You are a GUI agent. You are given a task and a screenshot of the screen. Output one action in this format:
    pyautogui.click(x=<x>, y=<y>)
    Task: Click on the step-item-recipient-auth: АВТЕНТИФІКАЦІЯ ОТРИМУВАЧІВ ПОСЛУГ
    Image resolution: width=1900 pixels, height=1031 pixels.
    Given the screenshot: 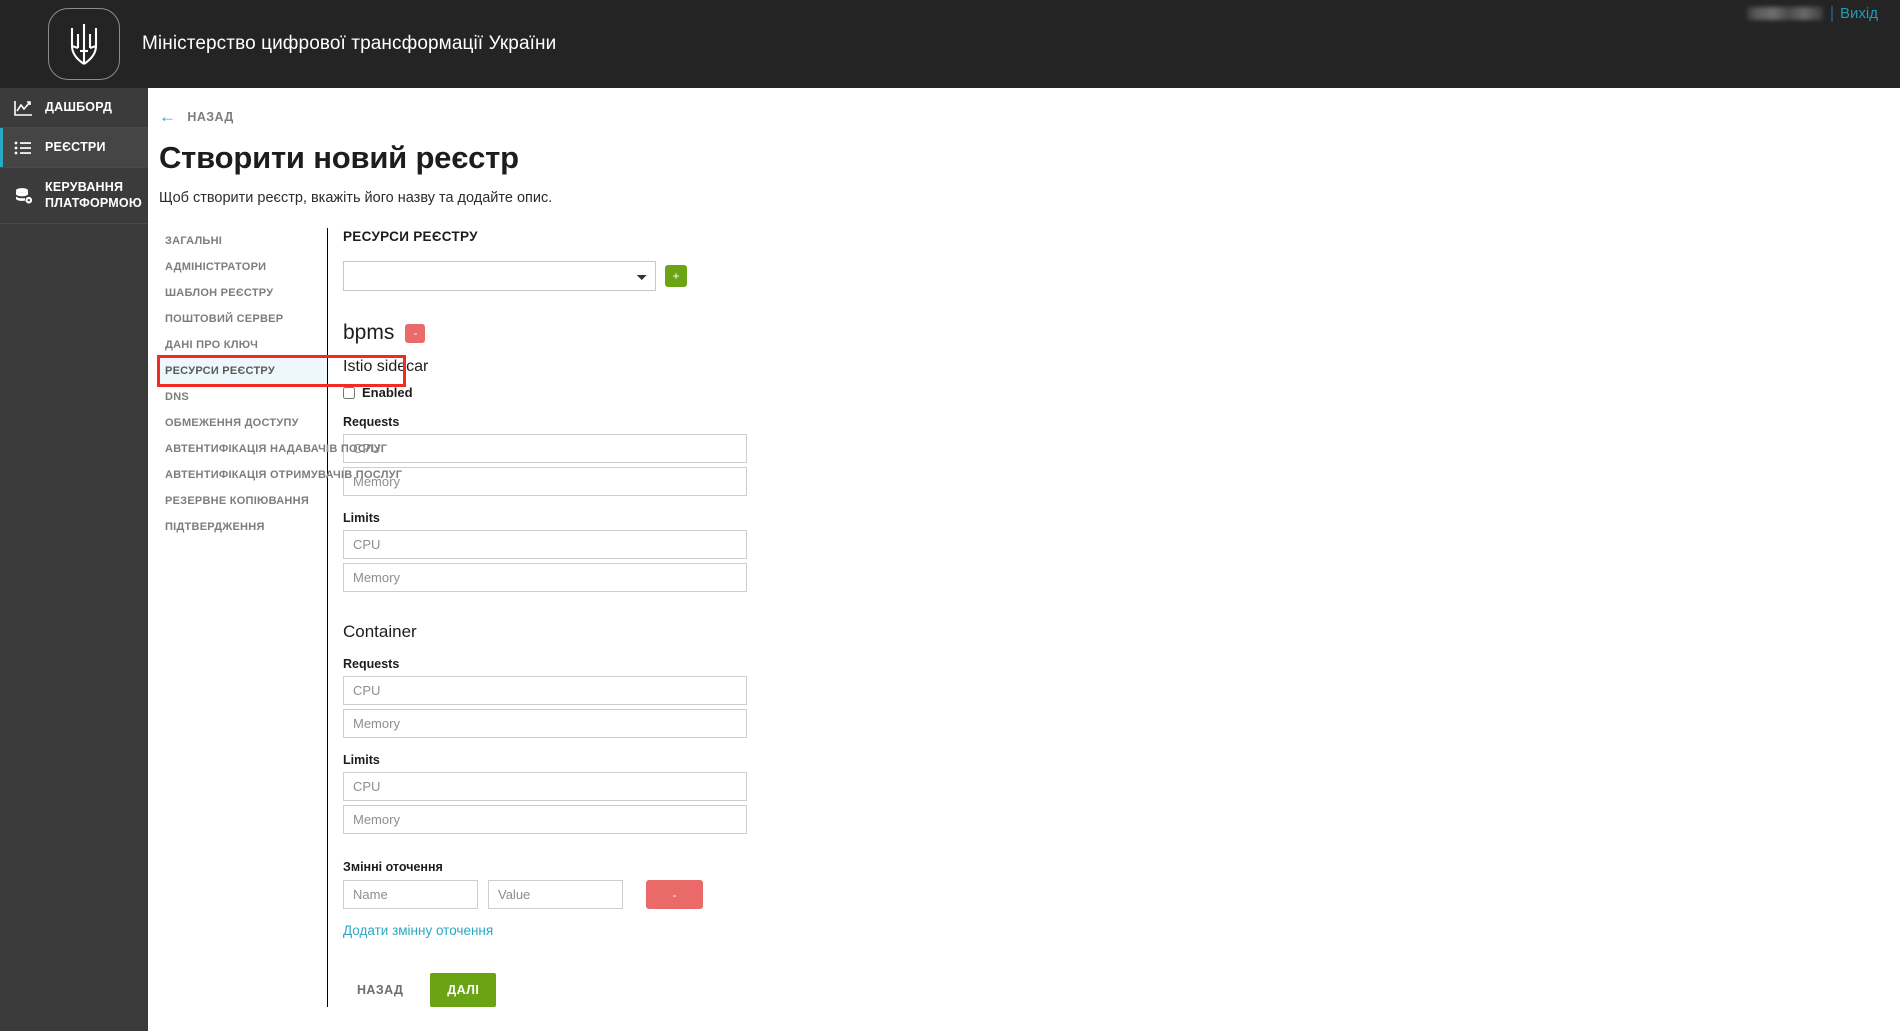 What is the action you would take?
    pyautogui.click(x=280, y=475)
    